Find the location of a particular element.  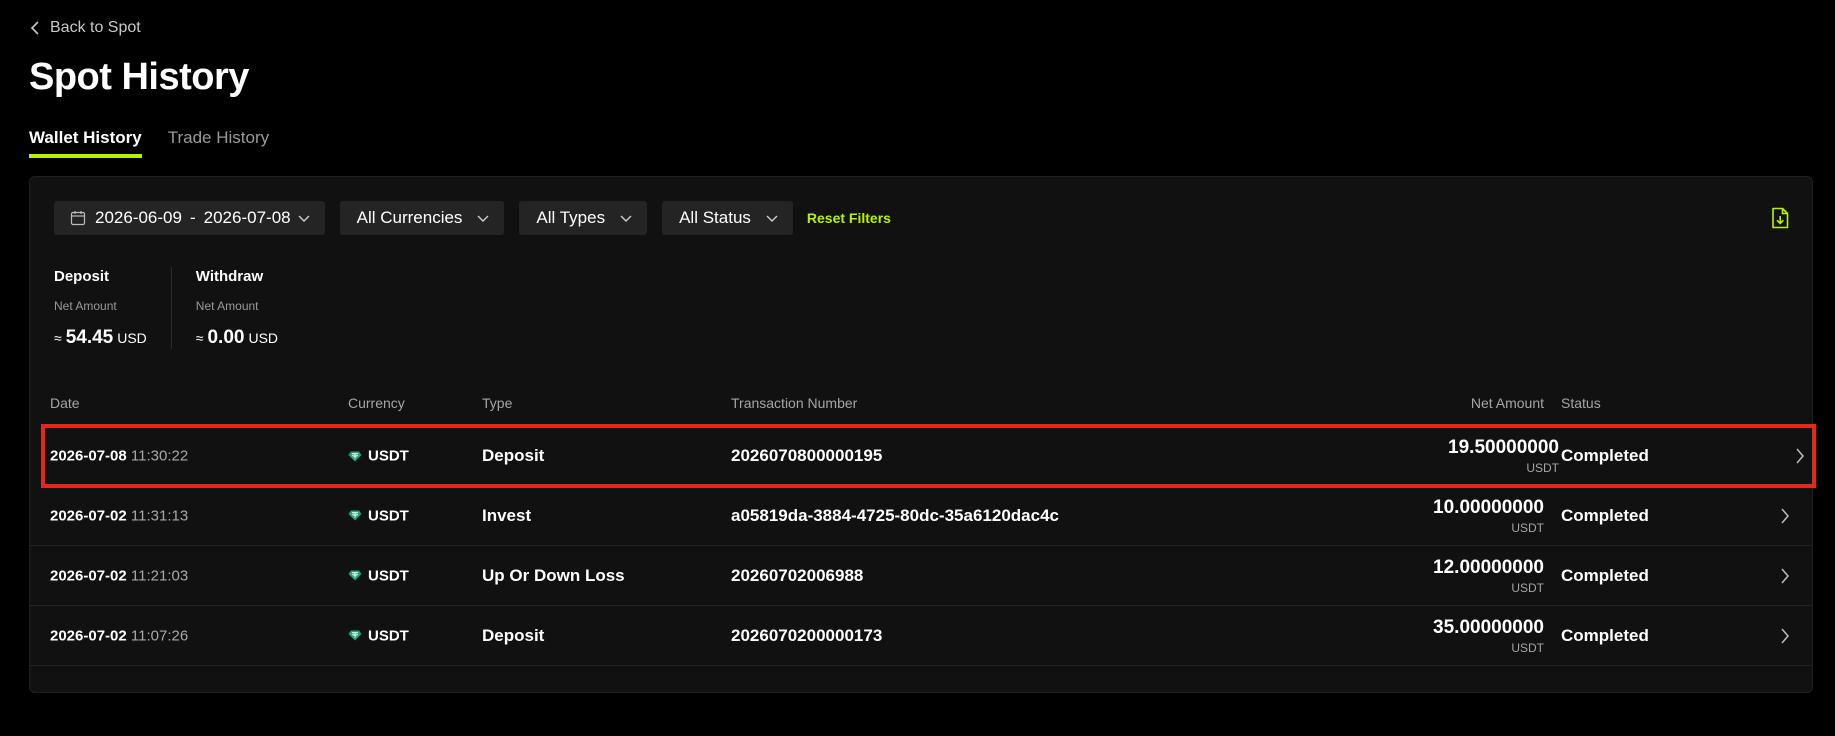

row-net-amount: 10.00000000 USDT is located at coordinates (1488, 516).